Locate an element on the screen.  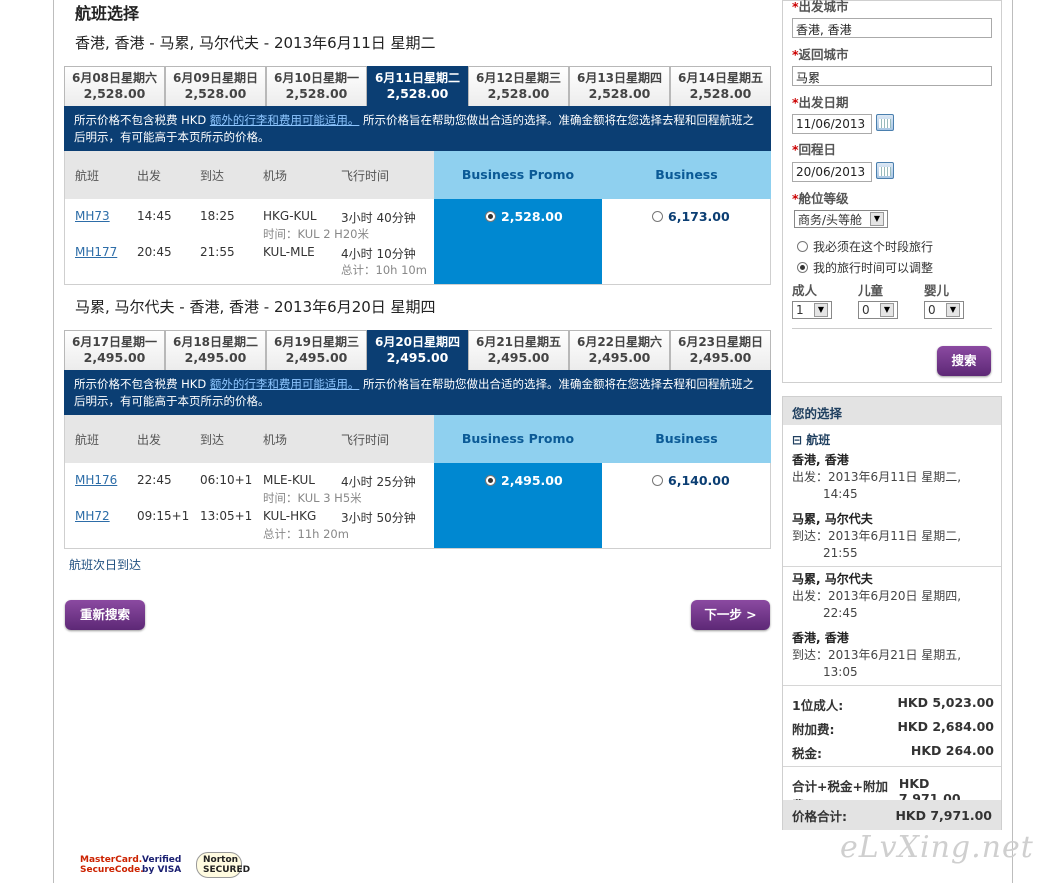
date-label: 6月23日星期日 is located at coordinates (720, 342).